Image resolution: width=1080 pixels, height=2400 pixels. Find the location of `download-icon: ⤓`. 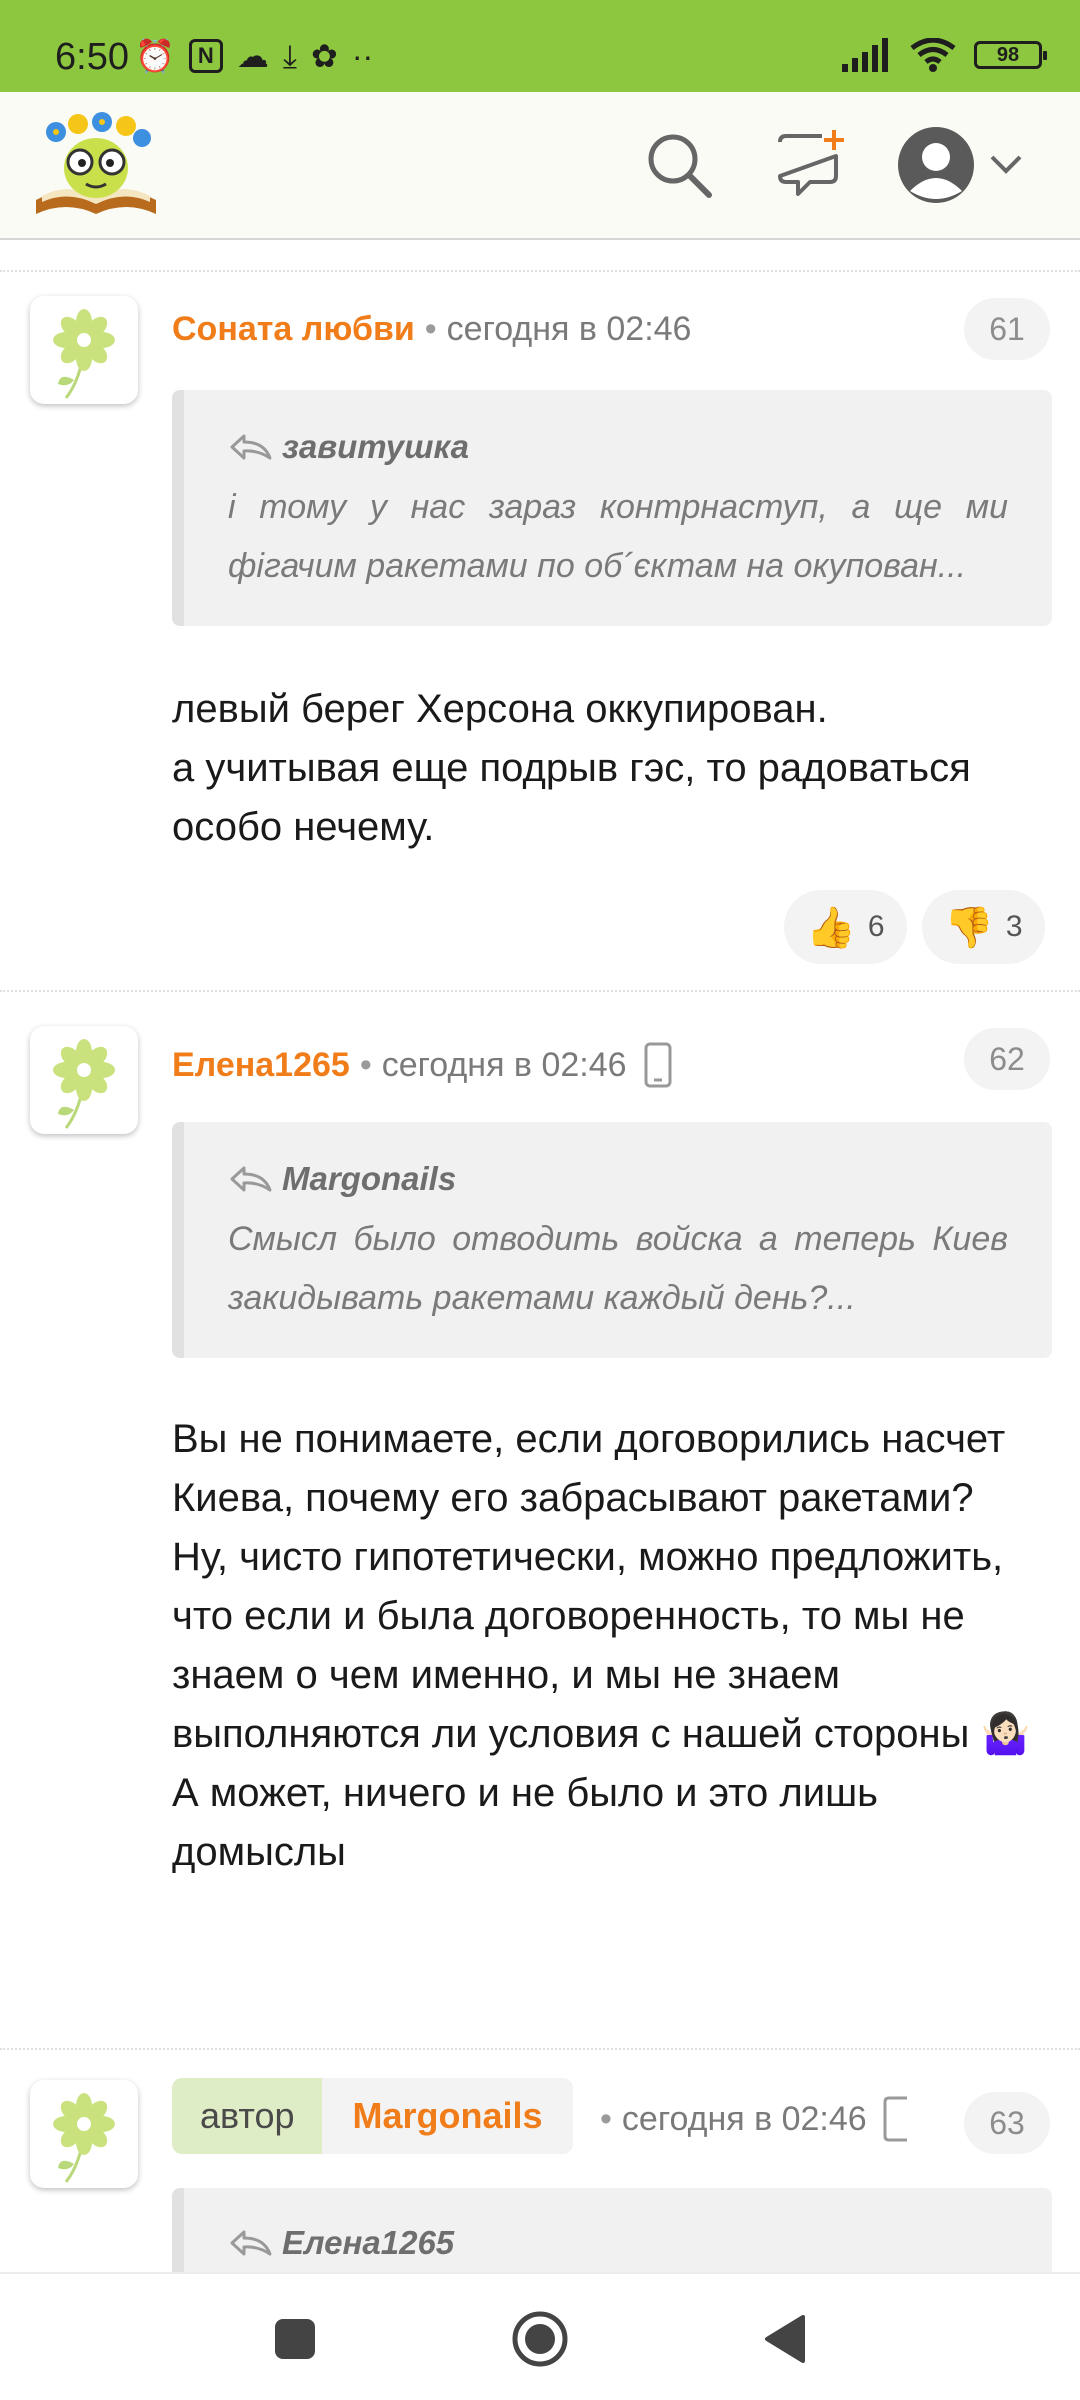

download-icon: ⤓ is located at coordinates (289, 56).